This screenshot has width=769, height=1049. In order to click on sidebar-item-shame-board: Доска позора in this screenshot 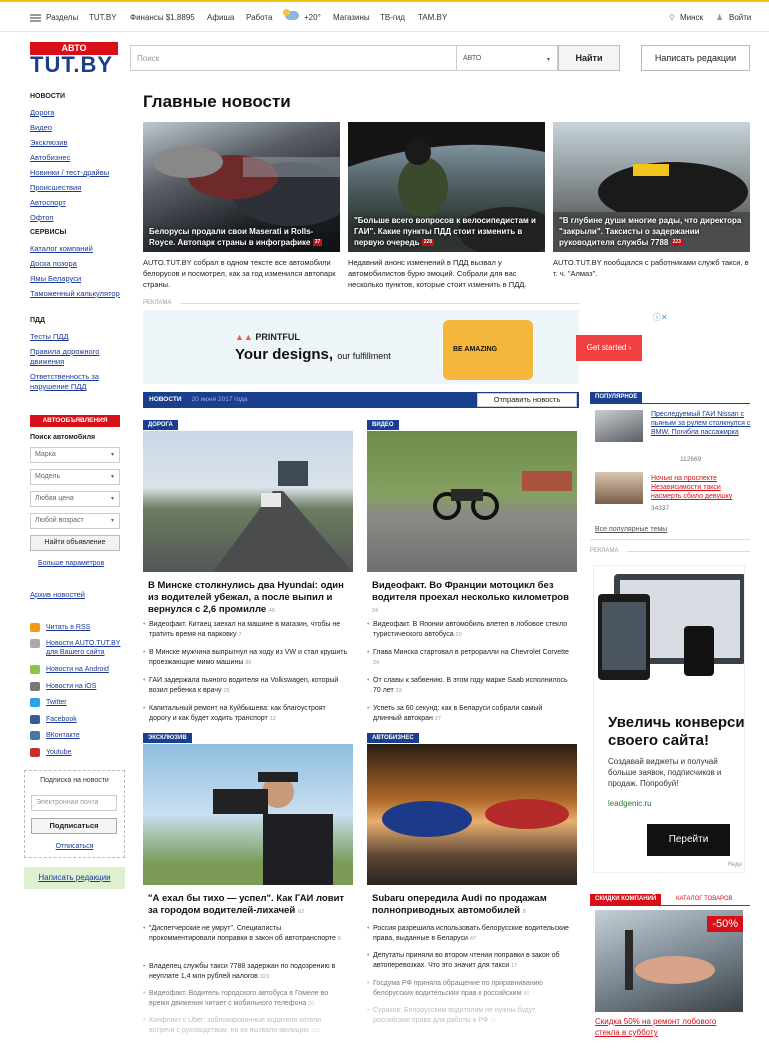, I will do `click(77, 264)`.